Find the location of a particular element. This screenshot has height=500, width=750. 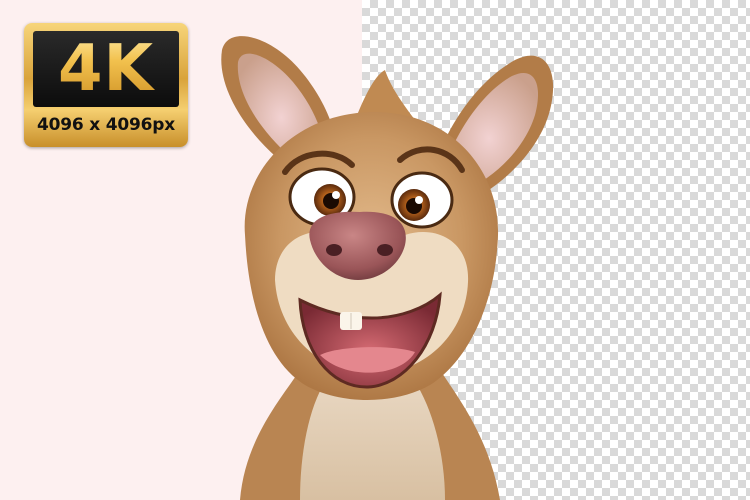

badge-panel: 4K is located at coordinates (106, 69).